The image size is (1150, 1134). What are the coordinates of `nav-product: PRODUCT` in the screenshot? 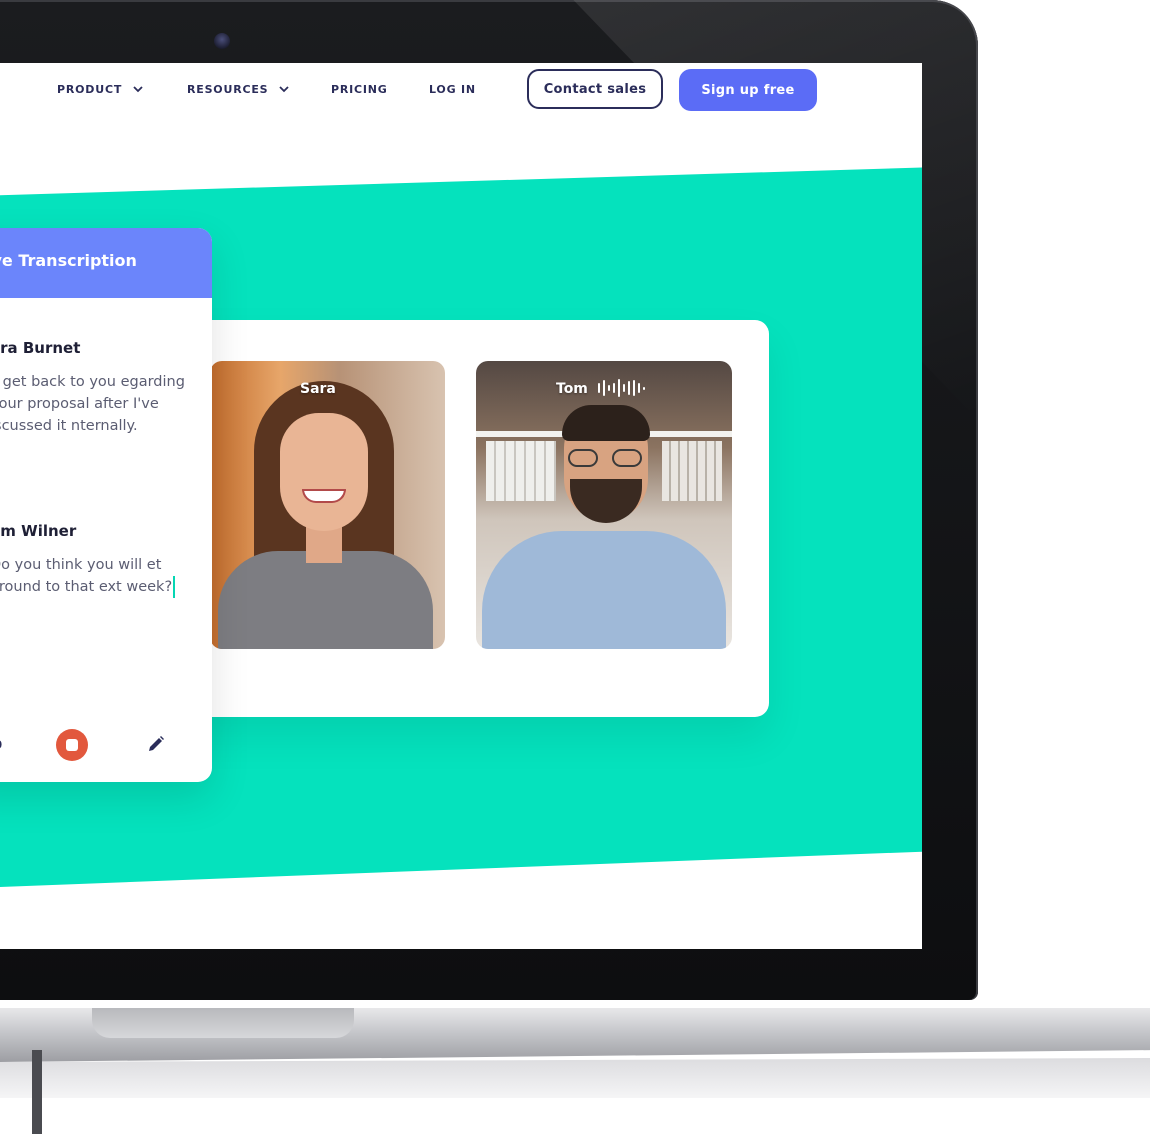 It's located at (100, 89).